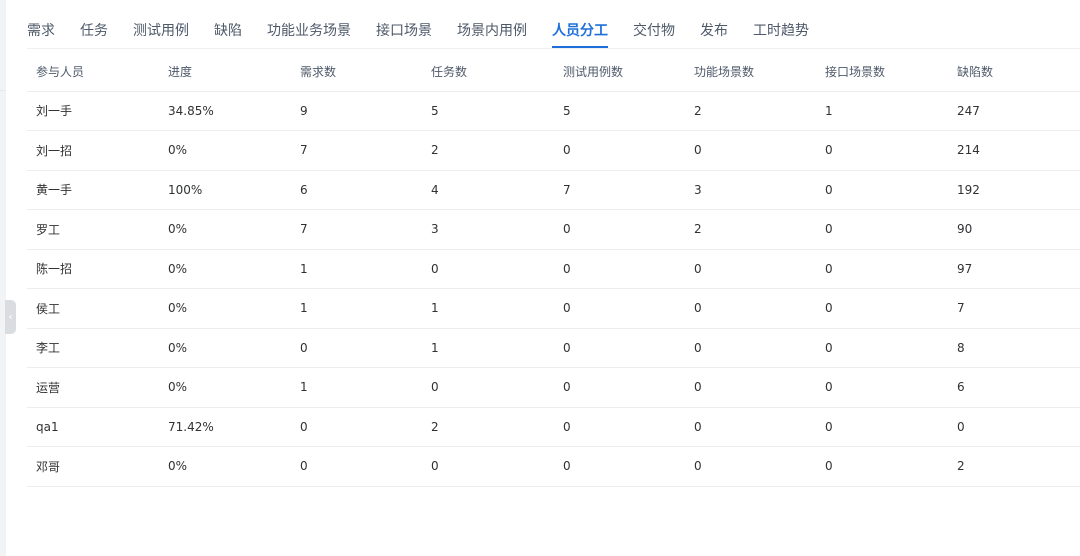 This screenshot has width=1080, height=556. What do you see at coordinates (654, 24) in the screenshot?
I see `tab-deliverables: 交付物` at bounding box center [654, 24].